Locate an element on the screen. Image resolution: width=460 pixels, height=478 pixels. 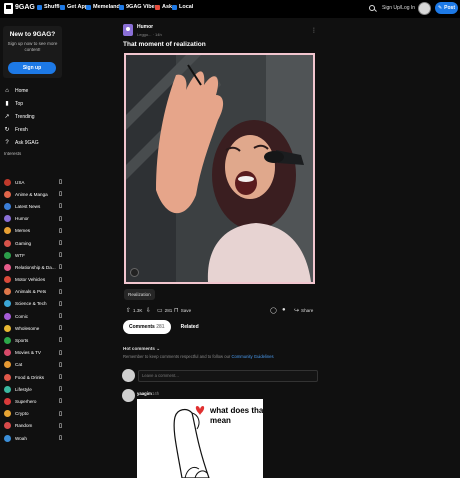
save-button: ⊓ Save is located at coordinates (182, 310).